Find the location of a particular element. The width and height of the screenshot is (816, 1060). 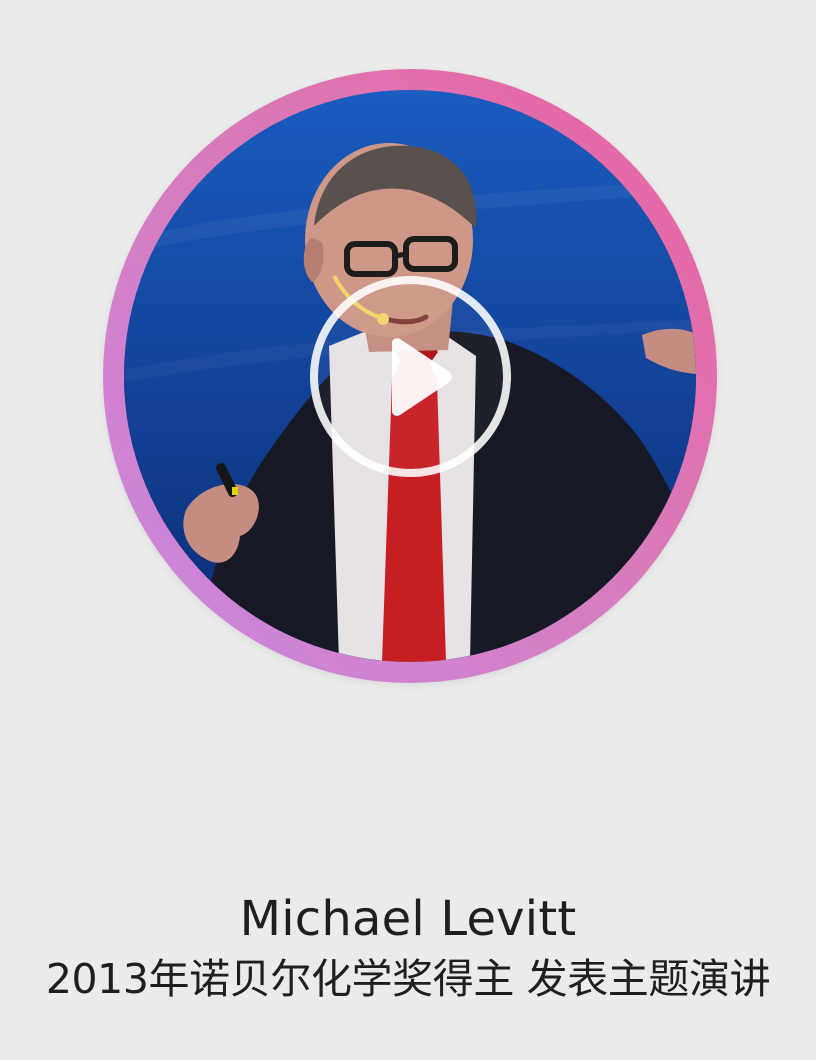

play-icon is located at coordinates (421, 376).